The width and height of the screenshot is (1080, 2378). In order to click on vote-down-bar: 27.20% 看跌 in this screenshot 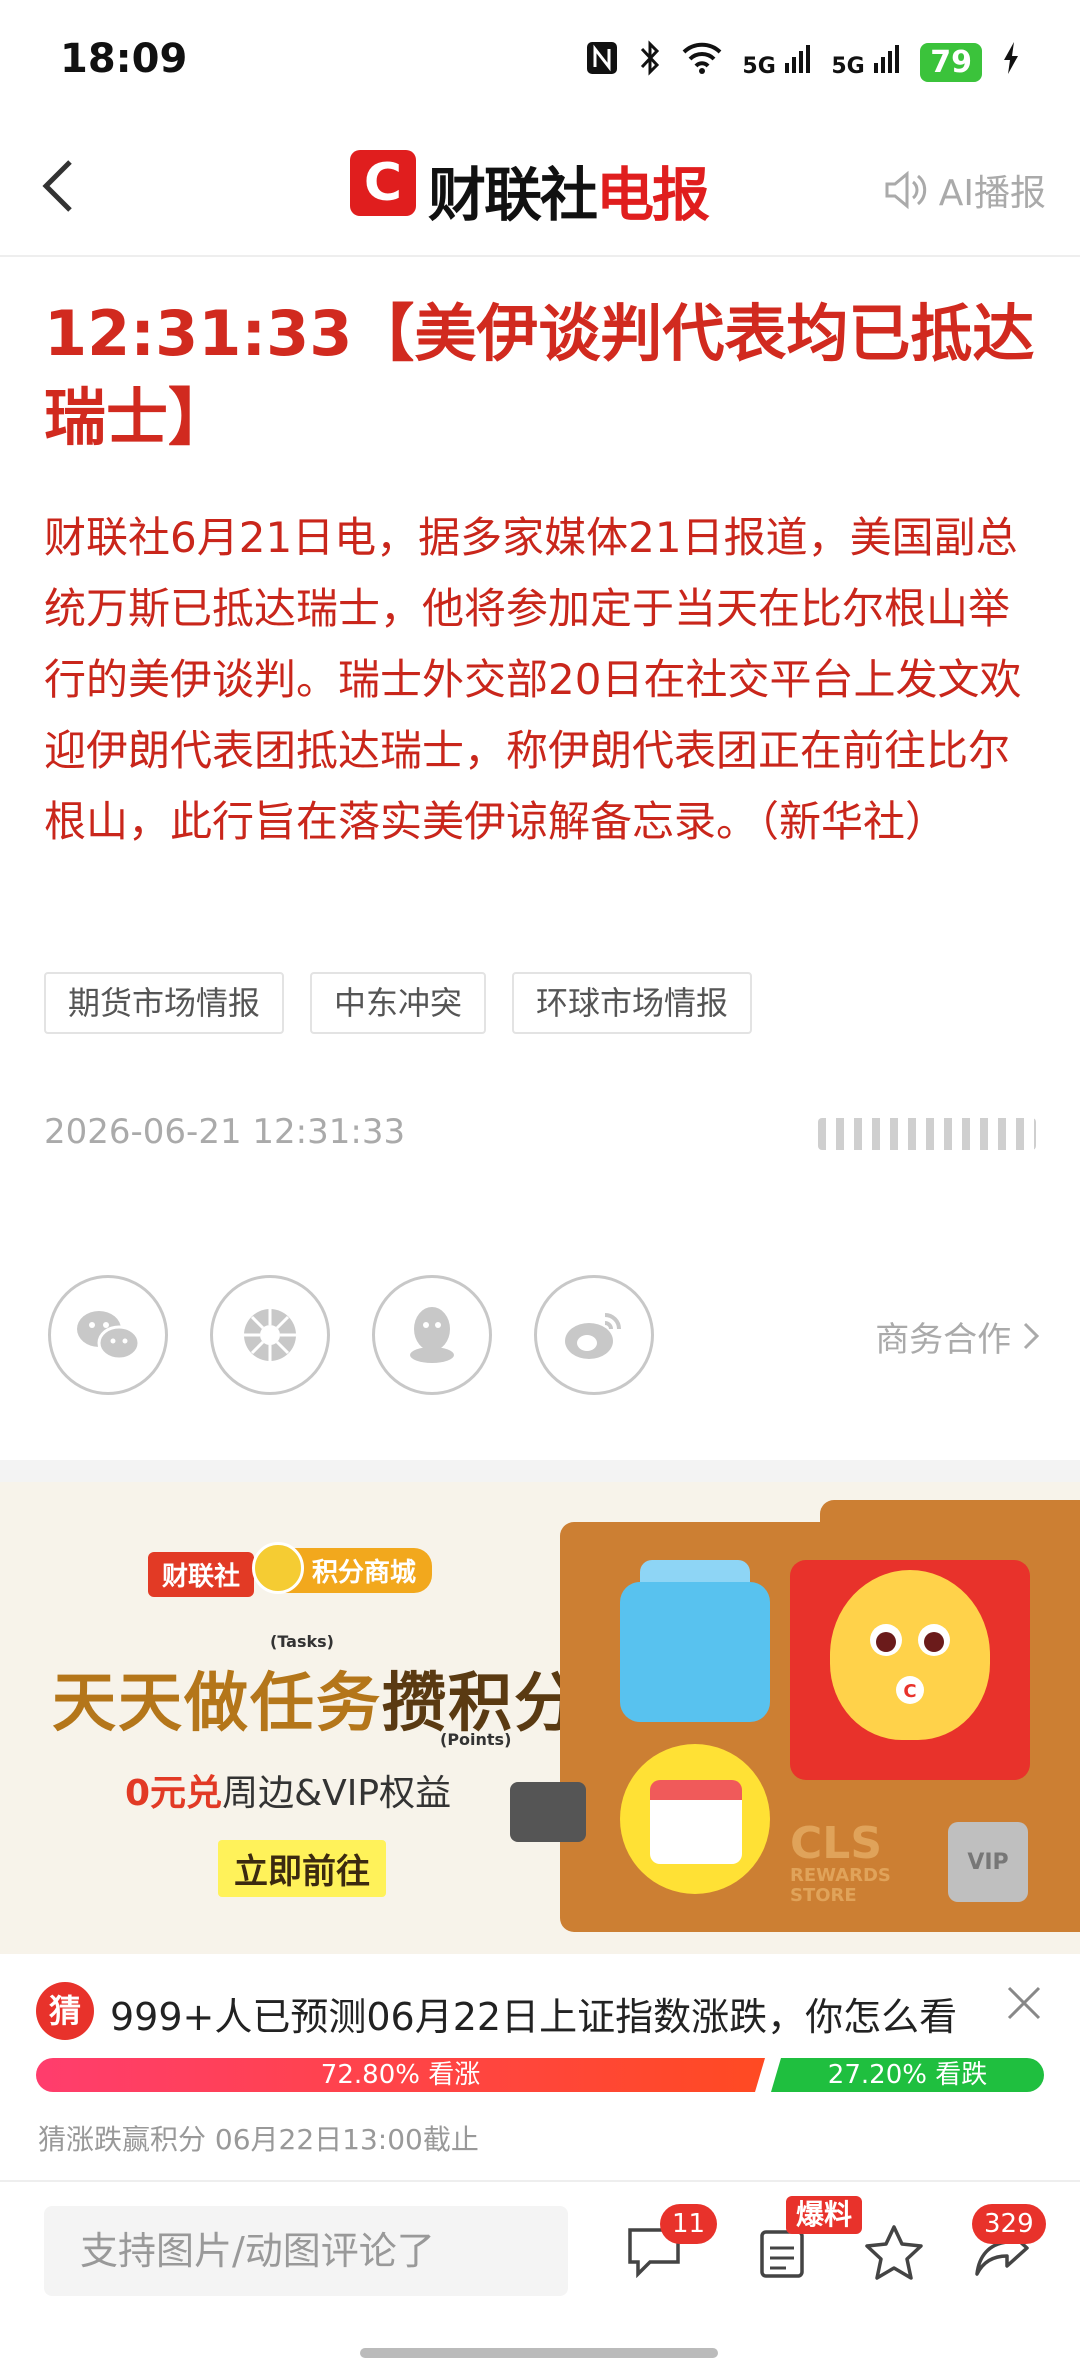, I will do `click(907, 2075)`.